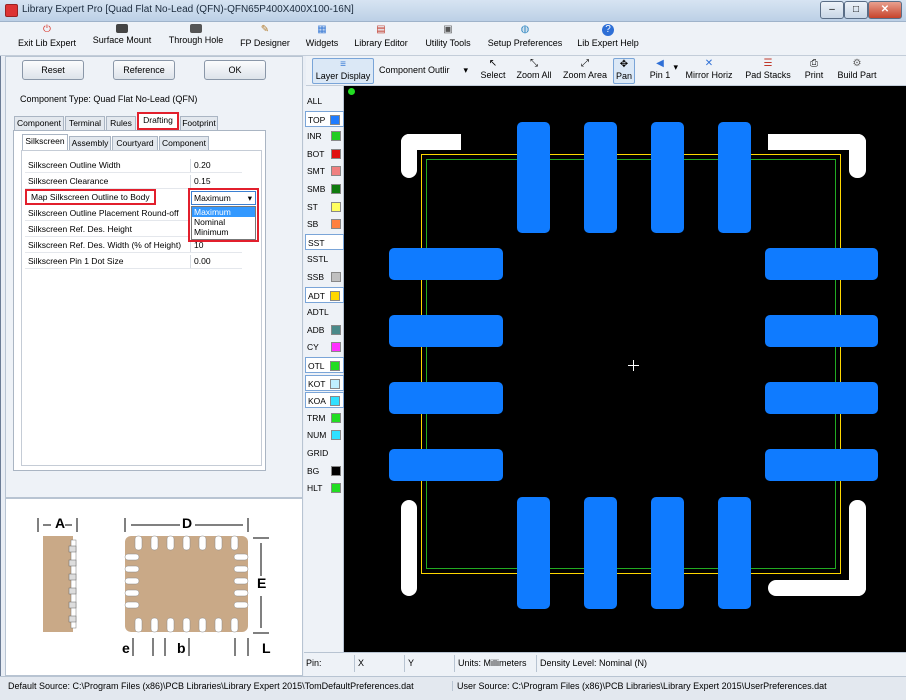  What do you see at coordinates (494, 663) in the screenshot?
I see `status-units: Units: Millimeters` at bounding box center [494, 663].